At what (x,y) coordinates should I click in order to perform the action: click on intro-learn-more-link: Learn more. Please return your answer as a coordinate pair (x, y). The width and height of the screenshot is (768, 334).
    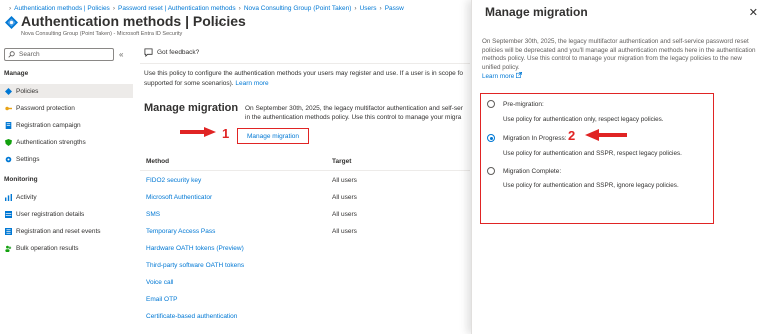
    Looking at the image, I should click on (251, 83).